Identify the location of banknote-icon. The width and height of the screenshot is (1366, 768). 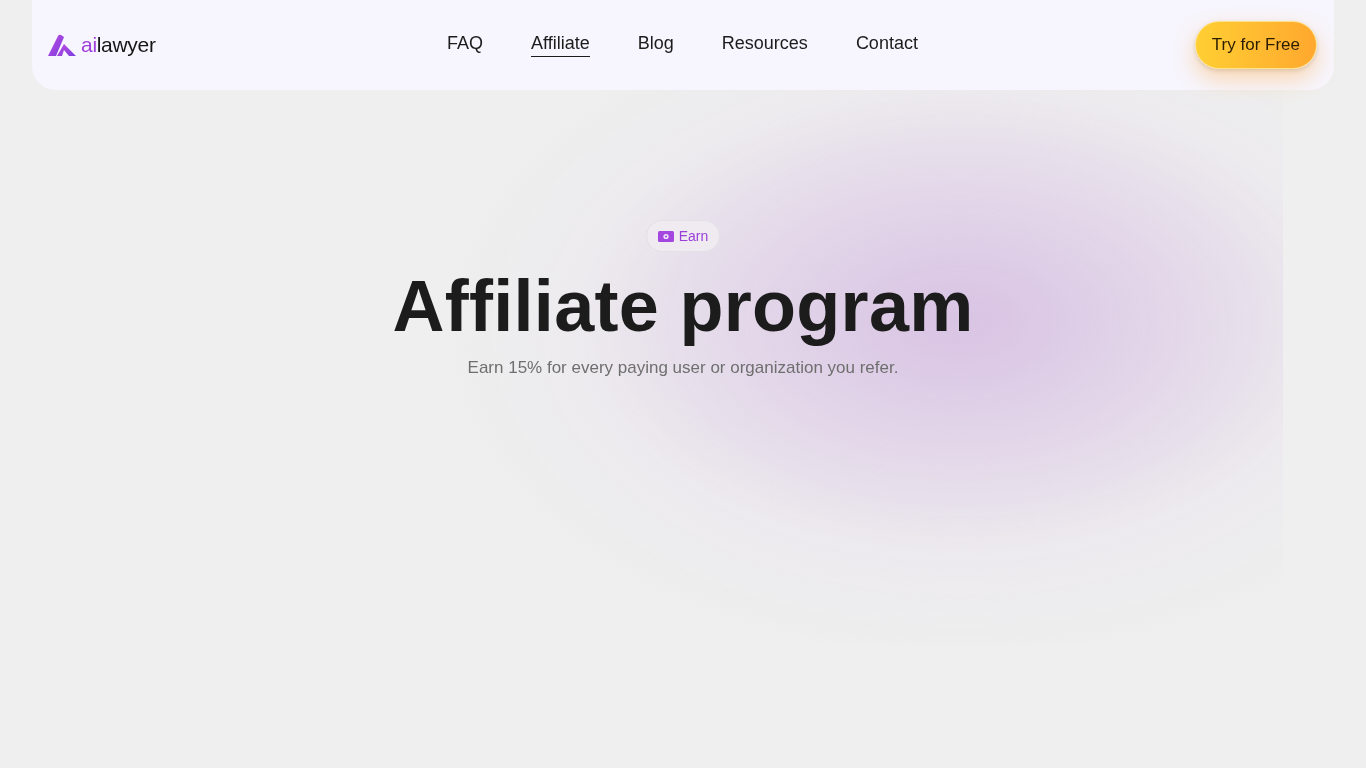
(665, 236).